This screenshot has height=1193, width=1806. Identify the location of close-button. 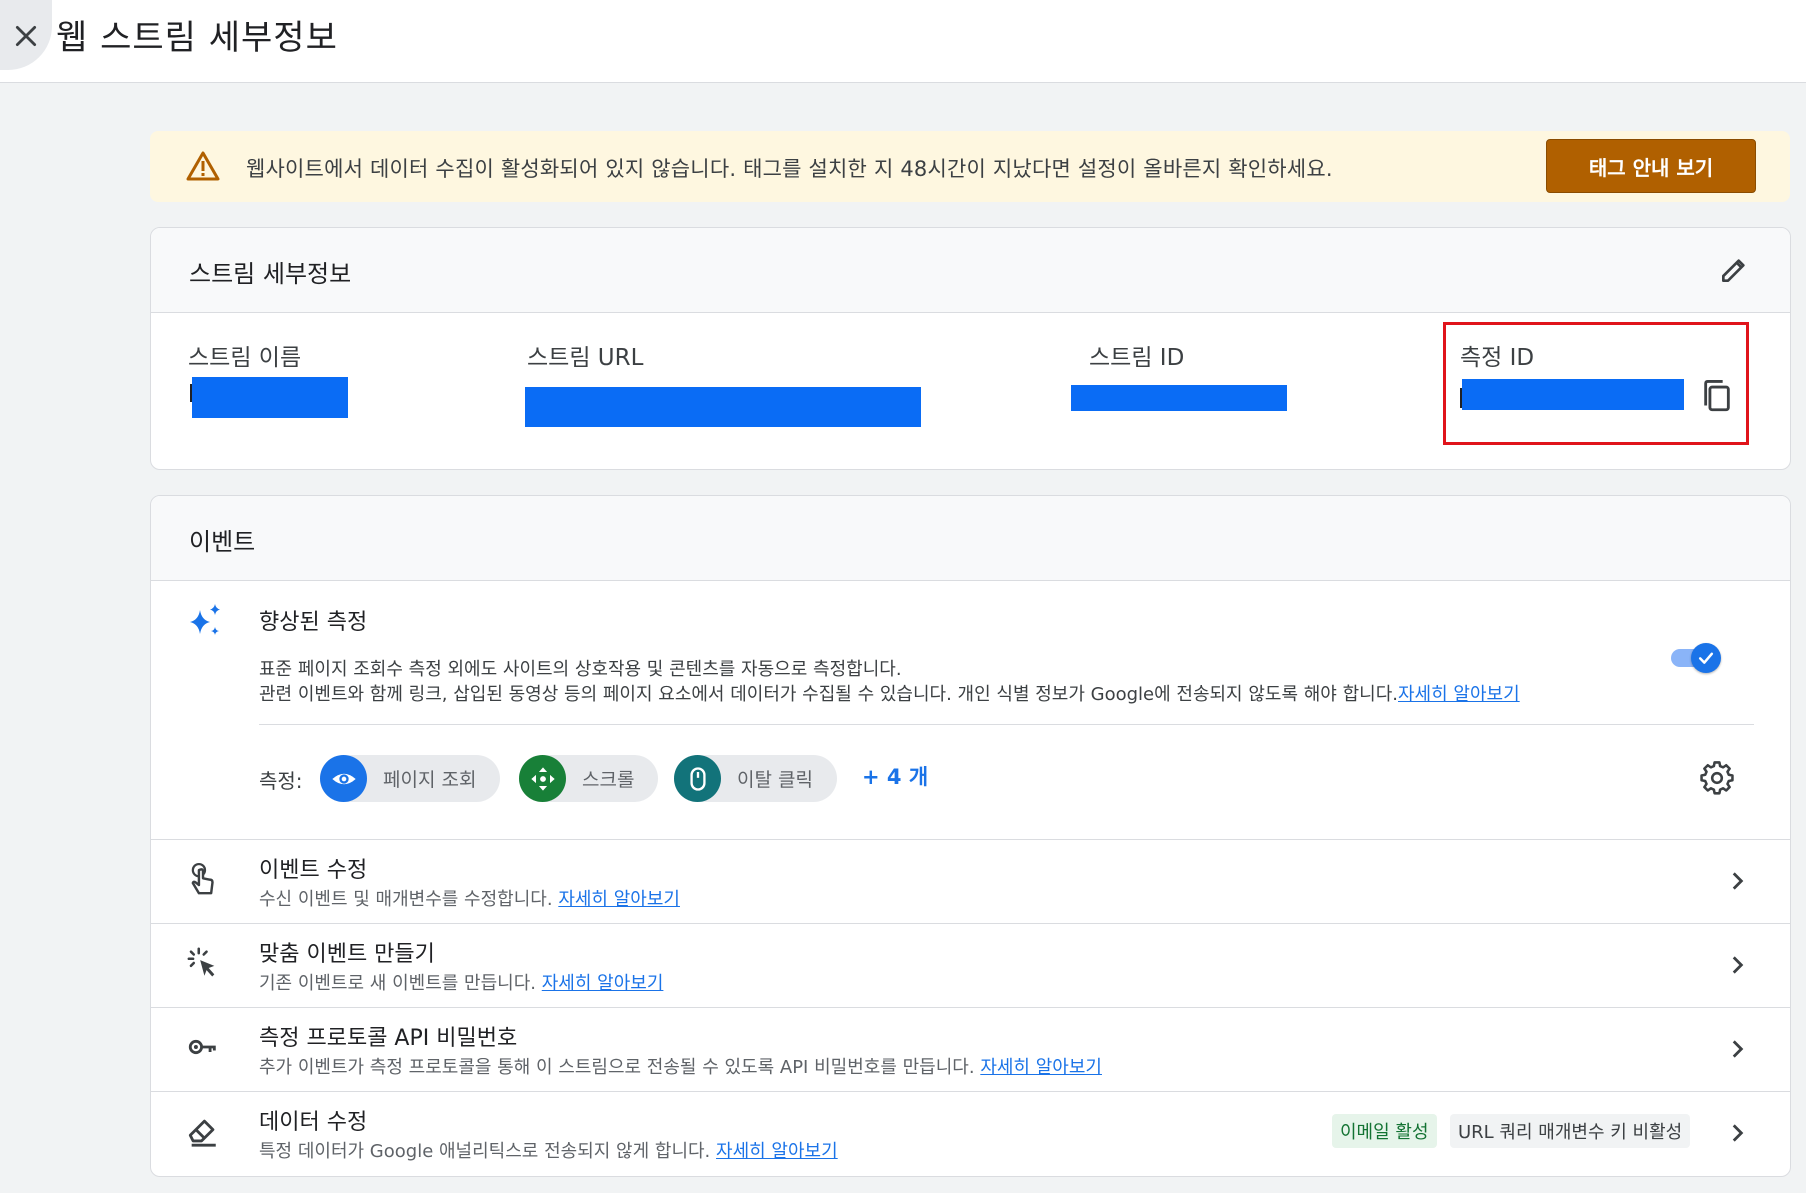
(26, 35).